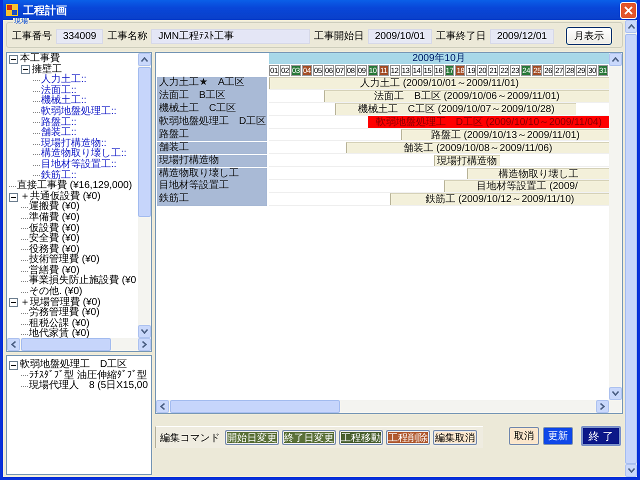 This screenshot has width=640, height=480. What do you see at coordinates (64, 101) in the screenshot?
I see `tree-item: 機械土工::` at bounding box center [64, 101].